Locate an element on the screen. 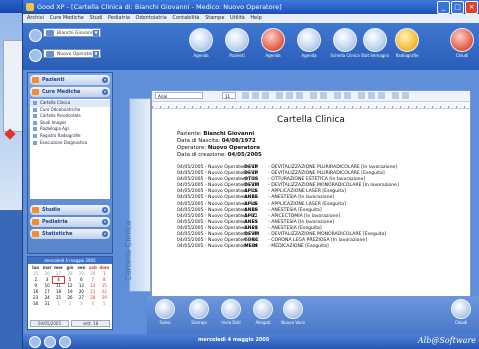 This screenshot has width=479, height=349. attach-button: Allegati is located at coordinates (263, 312).